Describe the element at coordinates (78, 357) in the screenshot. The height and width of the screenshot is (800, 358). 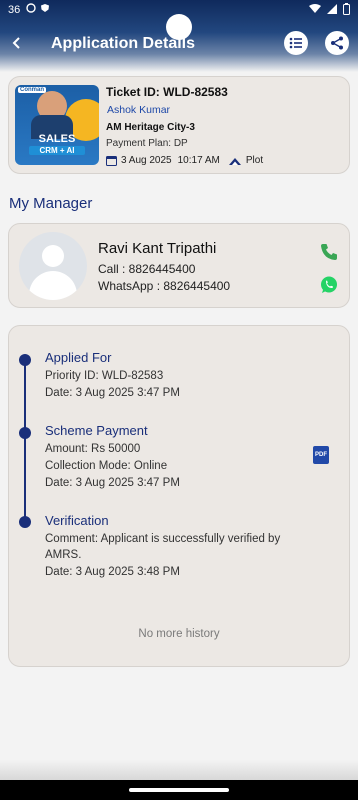
I see `event-title: Applied For` at that location.